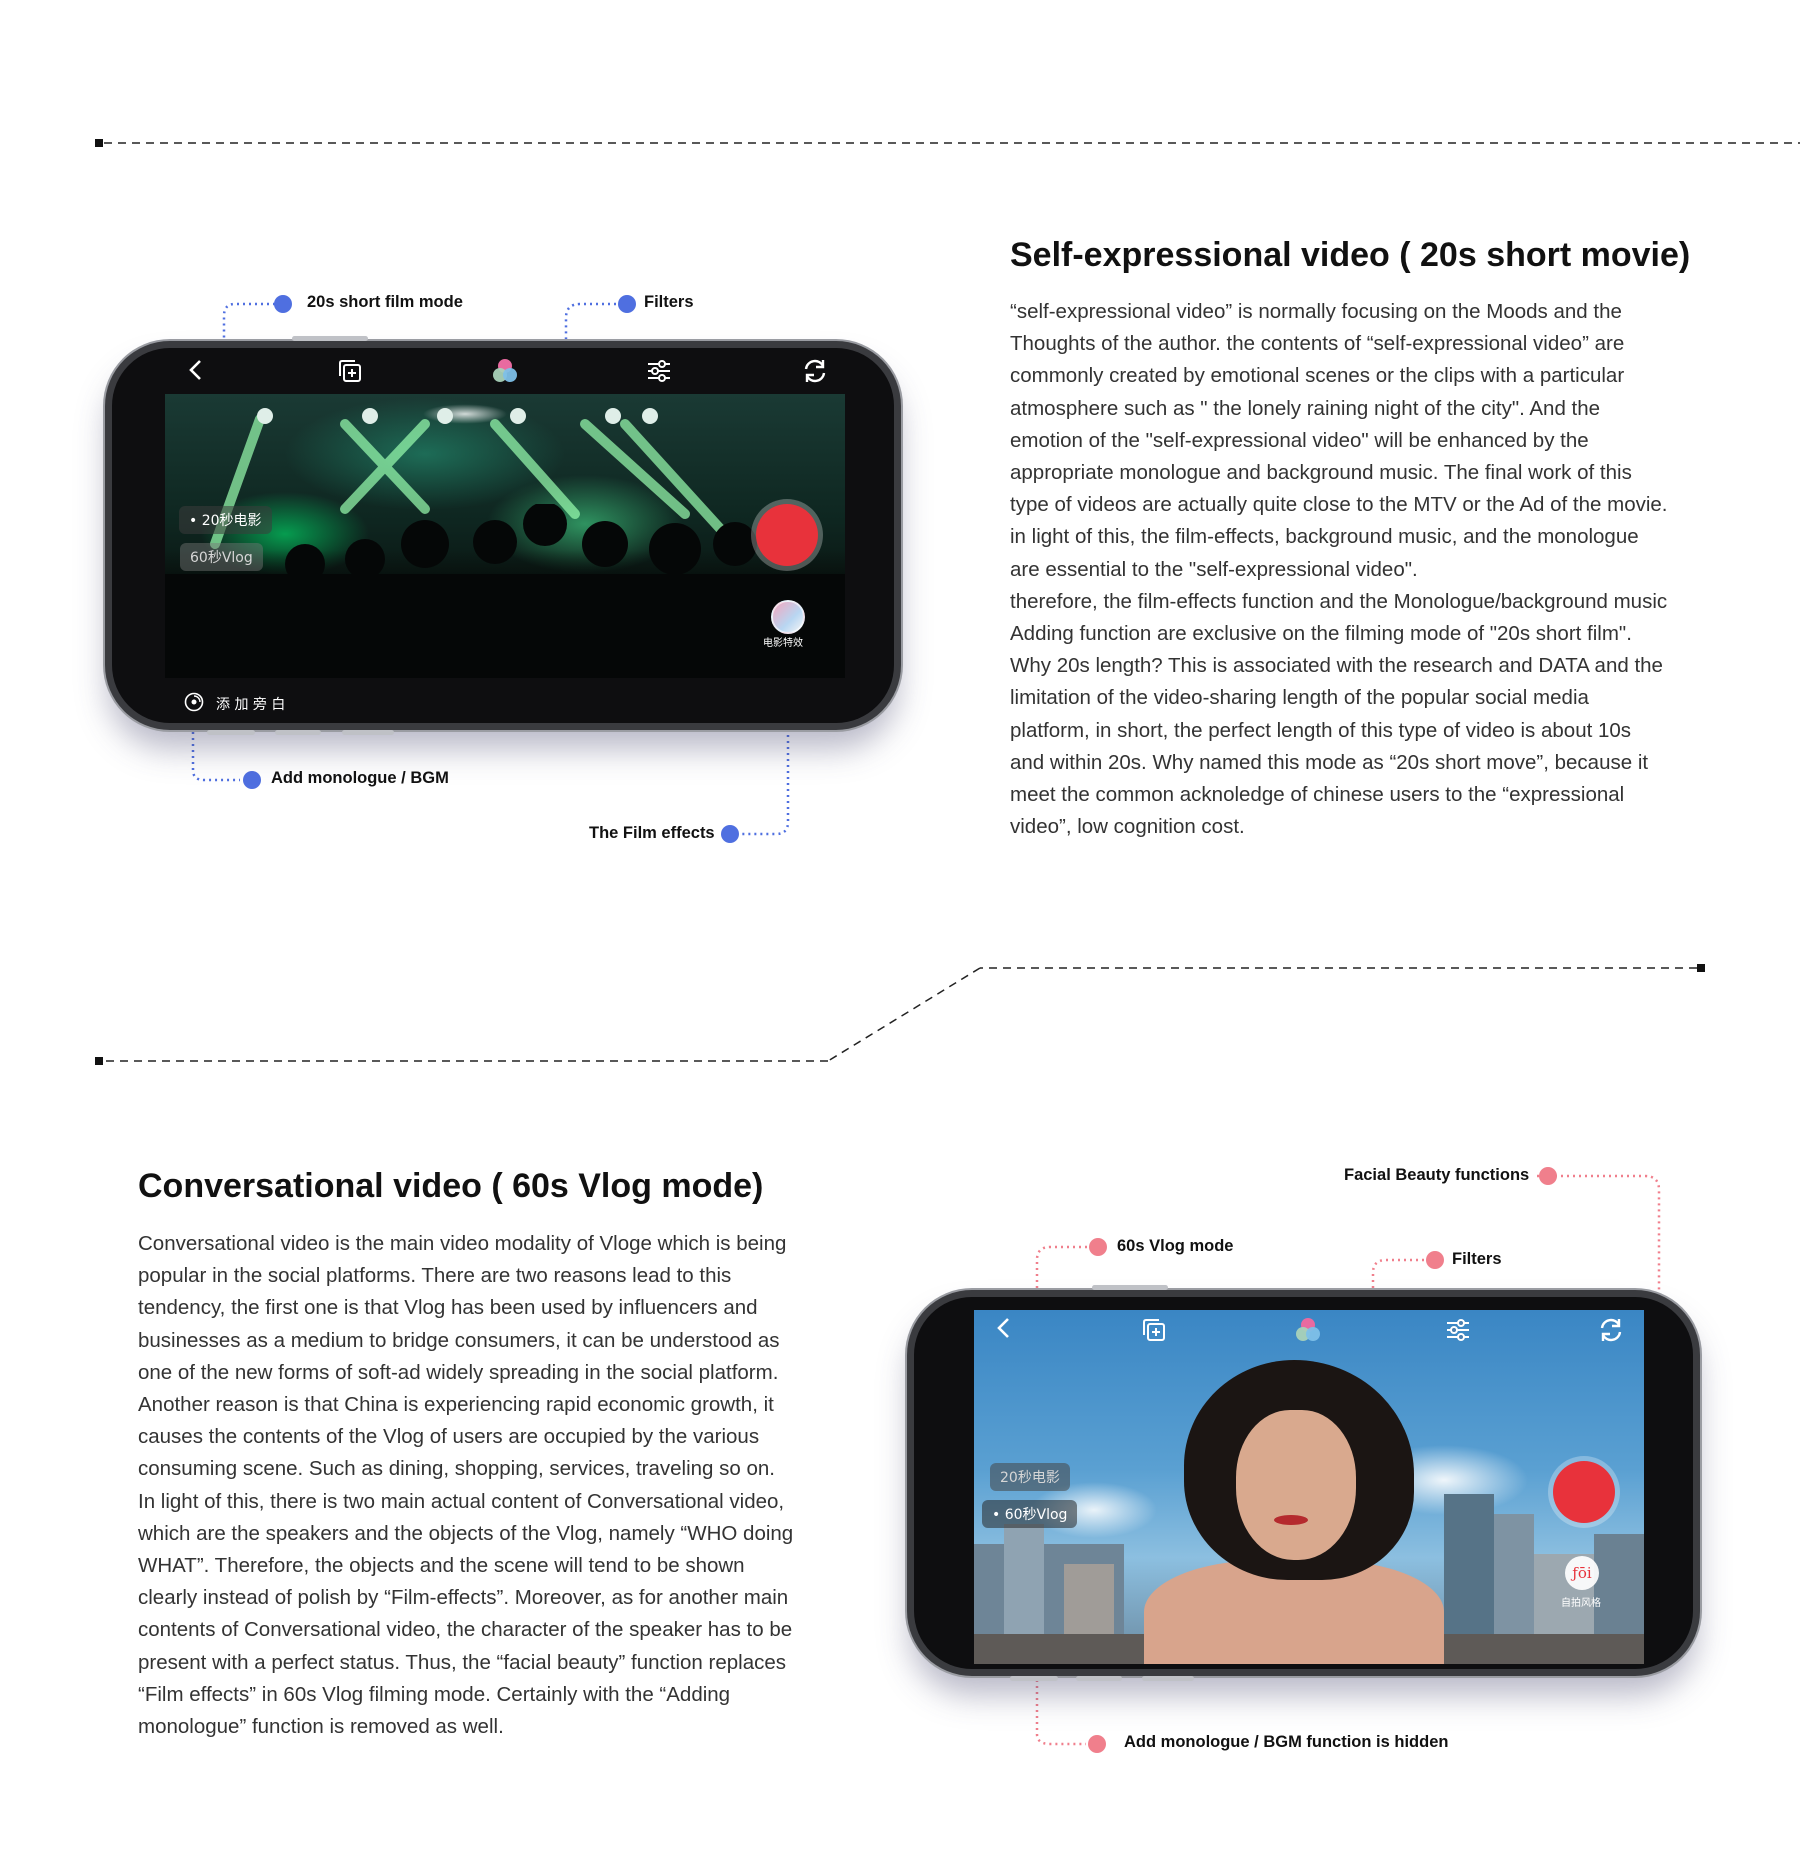  I want to click on callout-film-effects: The Film effects, so click(652, 833).